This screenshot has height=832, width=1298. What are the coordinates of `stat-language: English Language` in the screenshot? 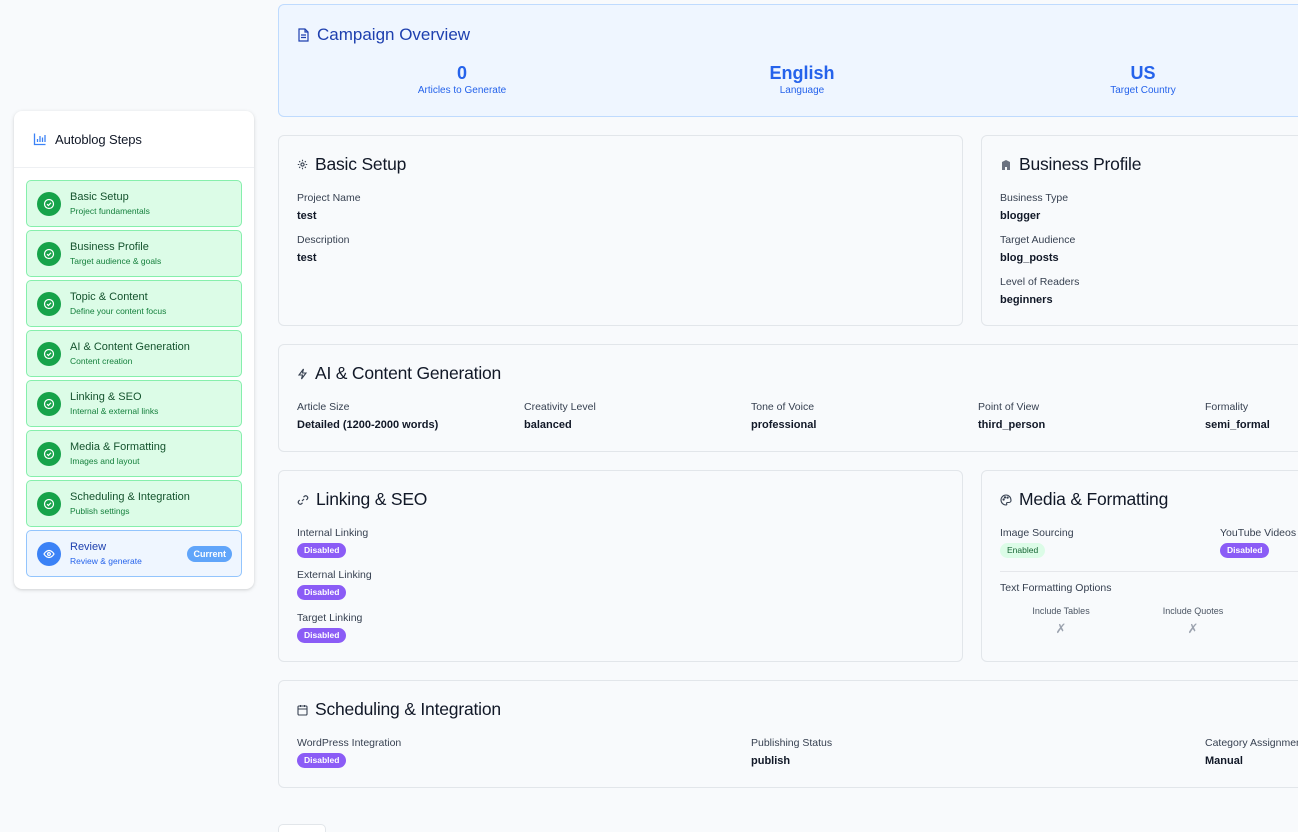 It's located at (802, 80).